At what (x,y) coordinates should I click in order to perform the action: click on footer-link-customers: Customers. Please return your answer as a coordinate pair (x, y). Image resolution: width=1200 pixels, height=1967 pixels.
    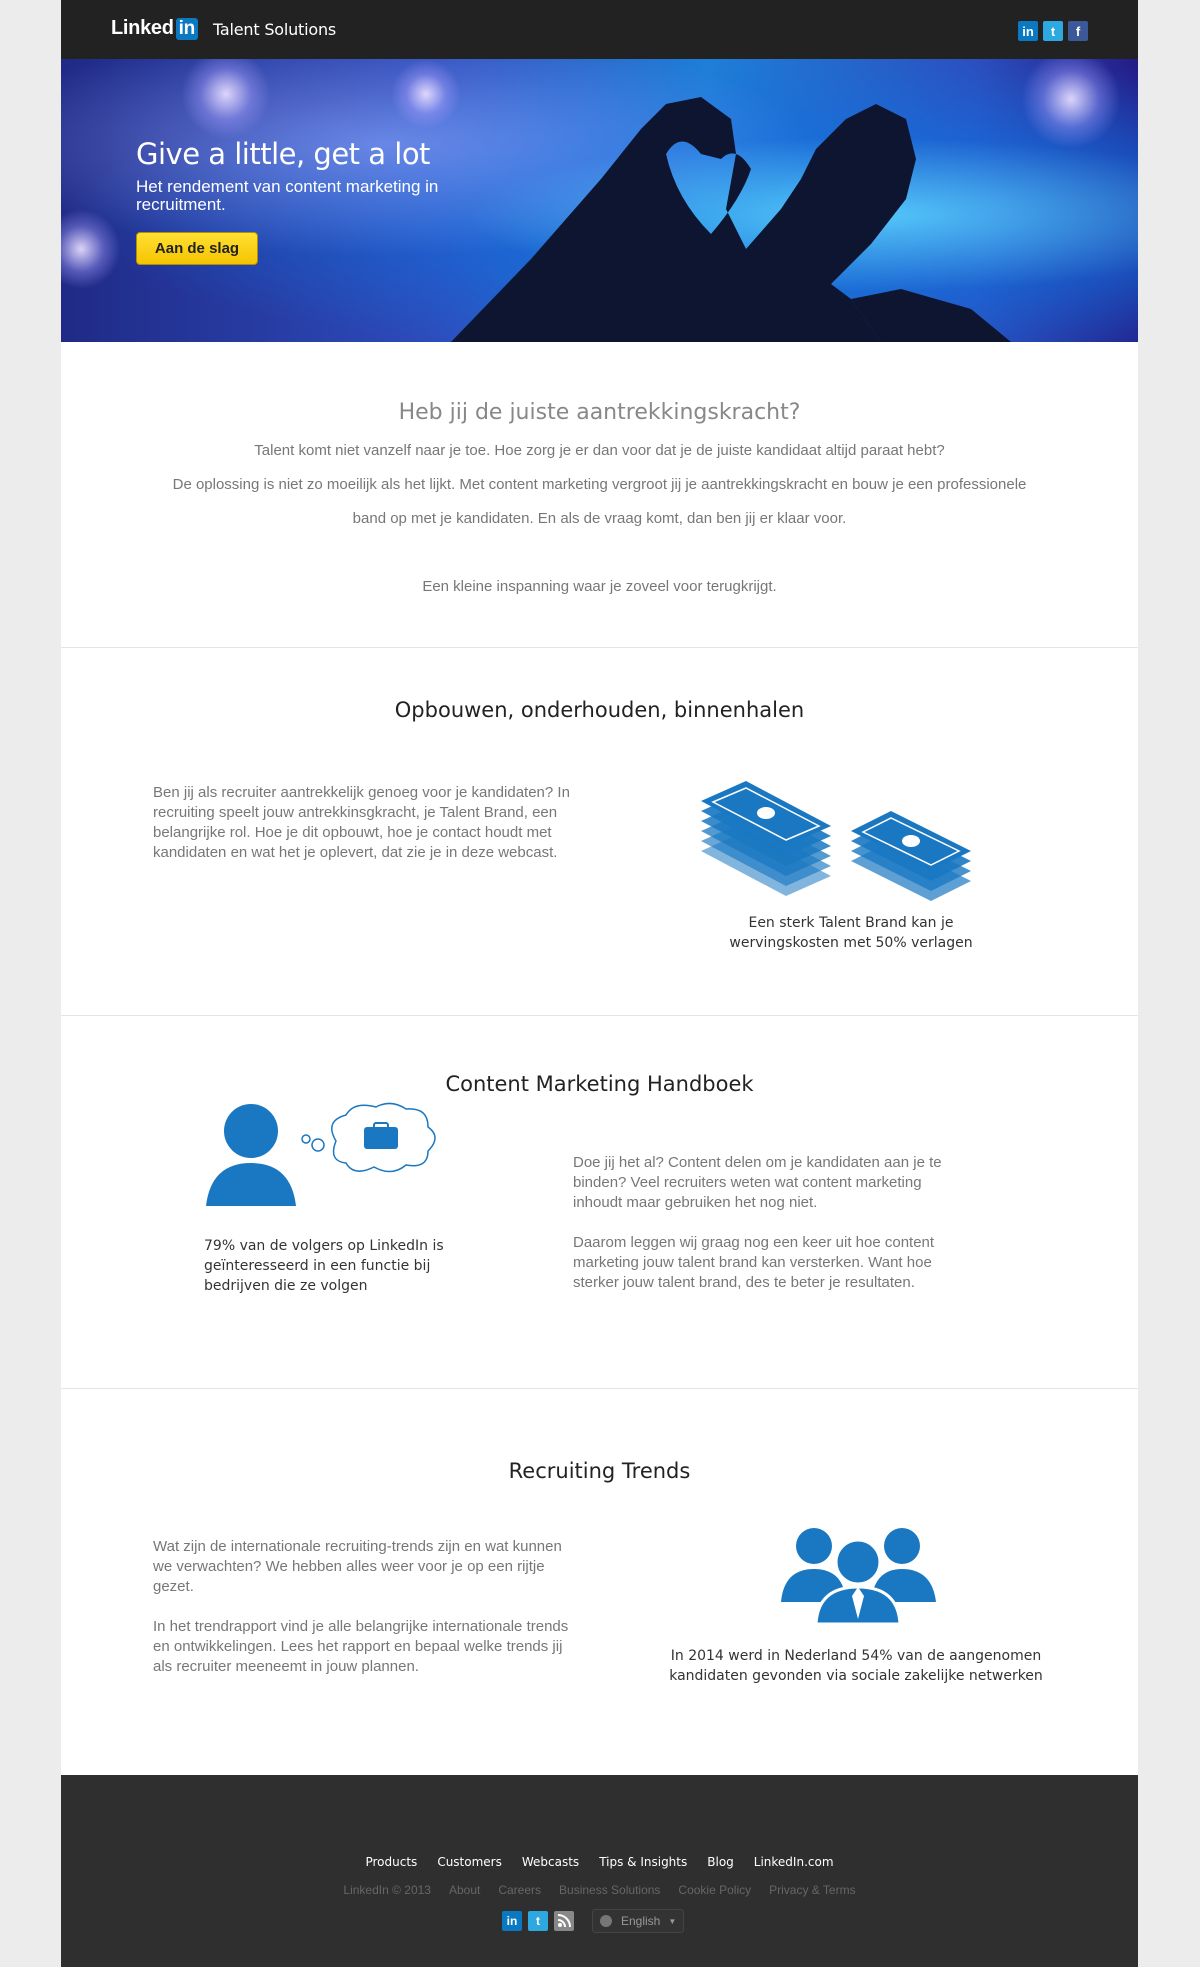
    Looking at the image, I should click on (469, 1862).